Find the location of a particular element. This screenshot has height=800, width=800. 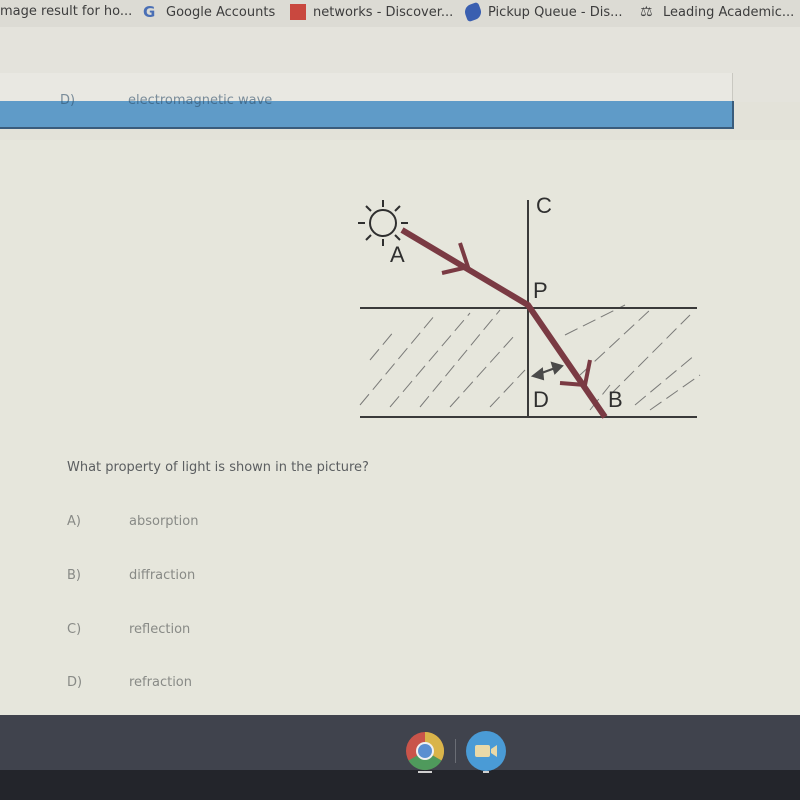

label-d: D is located at coordinates (541, 399).